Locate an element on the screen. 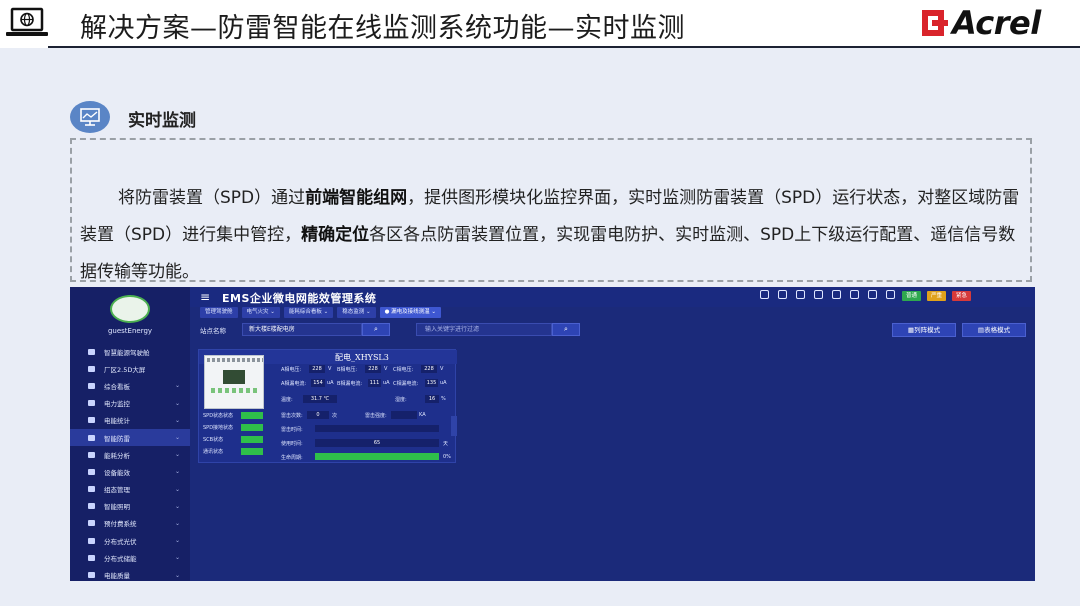  menu-item-label: 智能防雷 is located at coordinates (117, 438).